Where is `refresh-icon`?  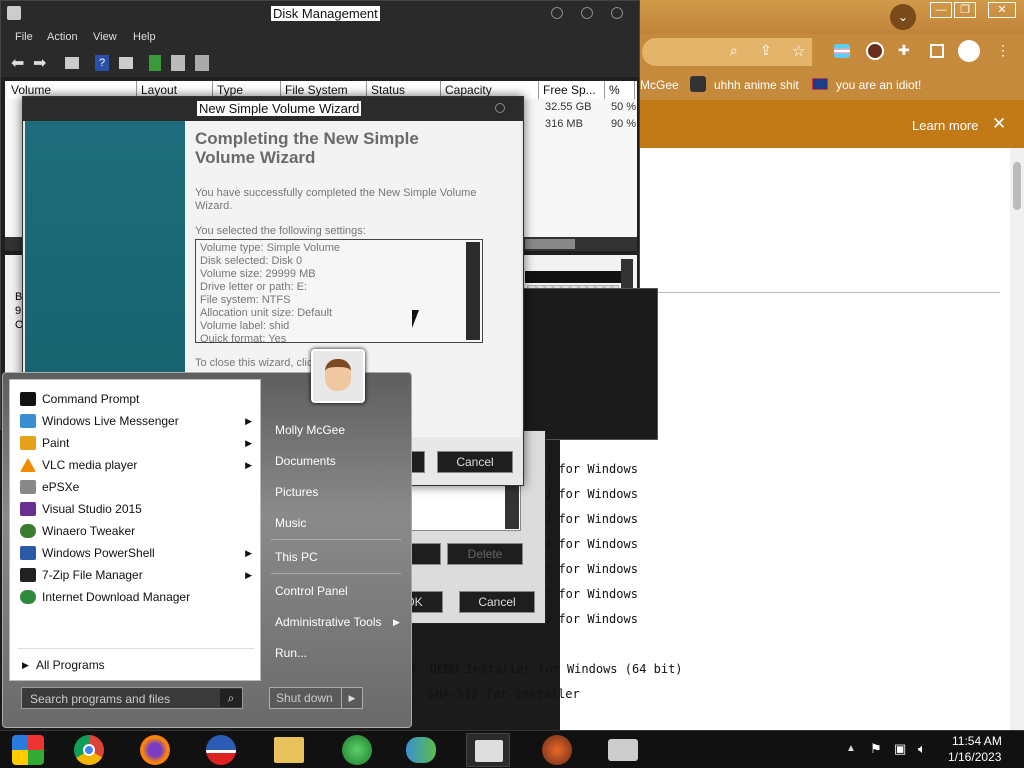
refresh-icon is located at coordinates (155, 63).